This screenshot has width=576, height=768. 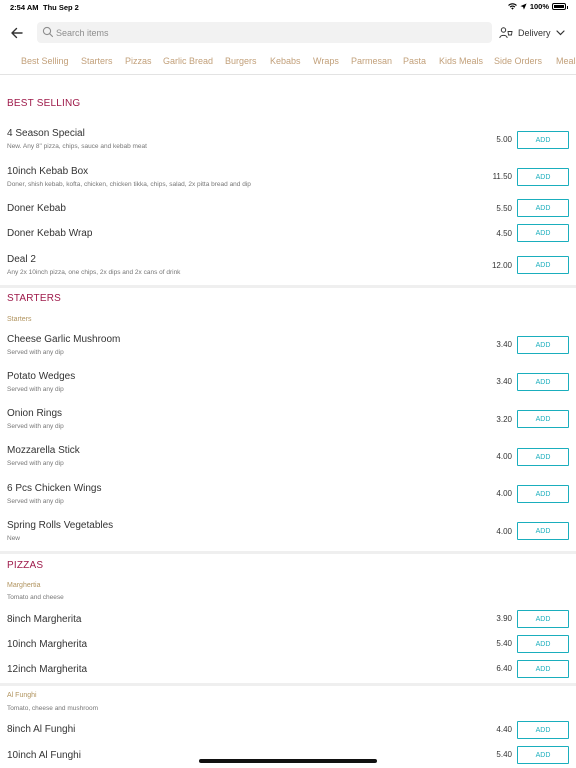 I want to click on item-price: 4.40, so click(x=504, y=729).